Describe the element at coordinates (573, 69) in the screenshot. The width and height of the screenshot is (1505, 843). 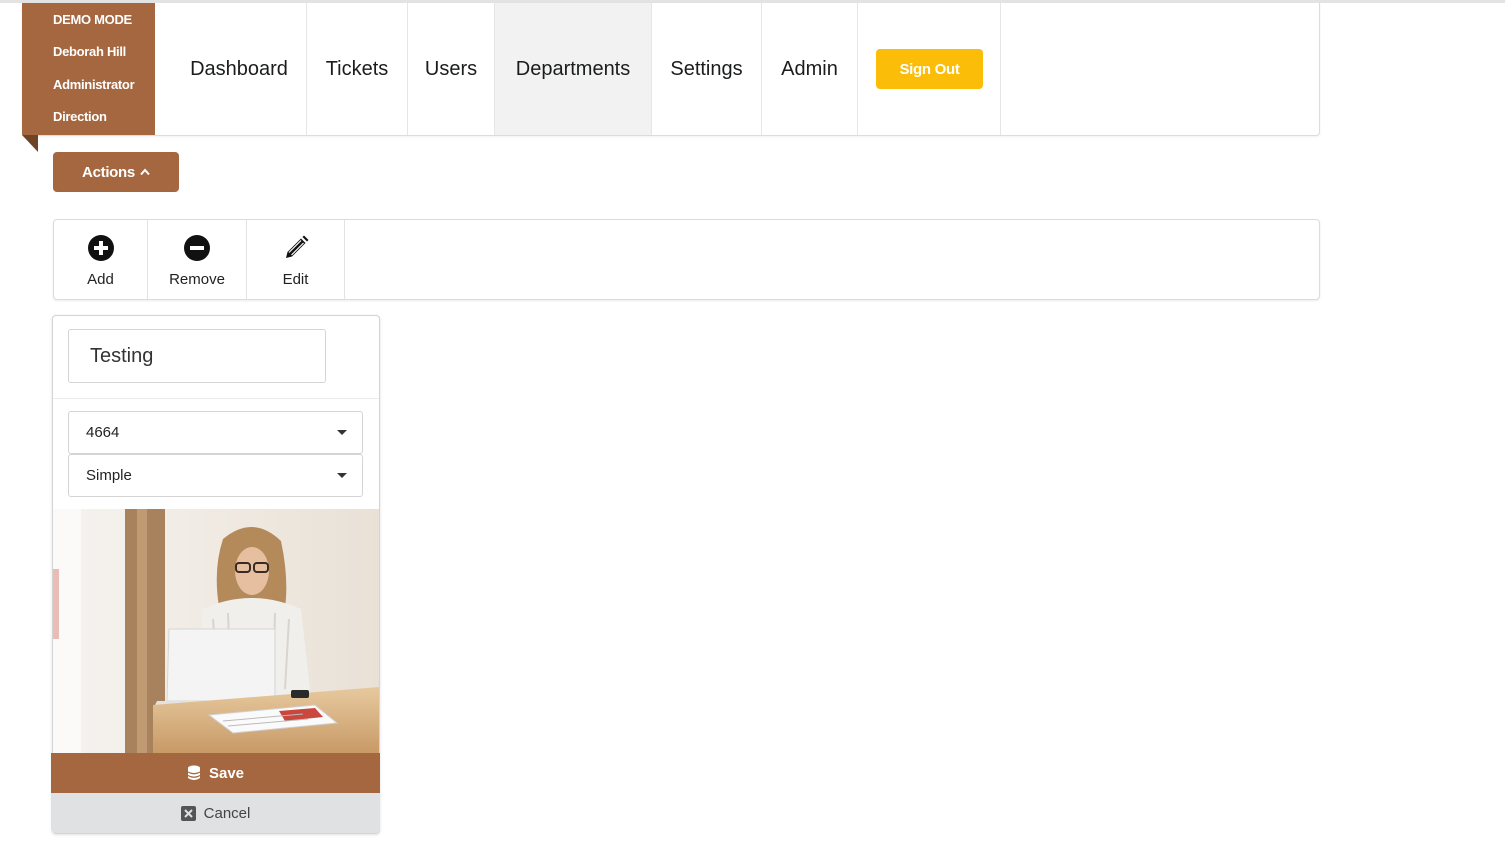
I see `nav-departments: Departments` at that location.